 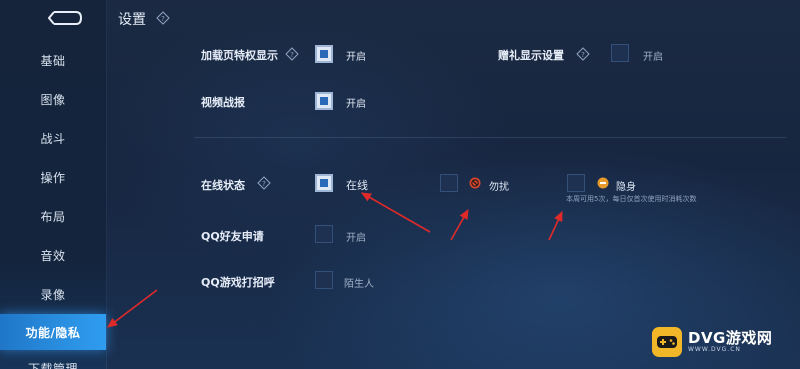 I want to click on qq-friend-request-checkbox, so click(x=324, y=234).